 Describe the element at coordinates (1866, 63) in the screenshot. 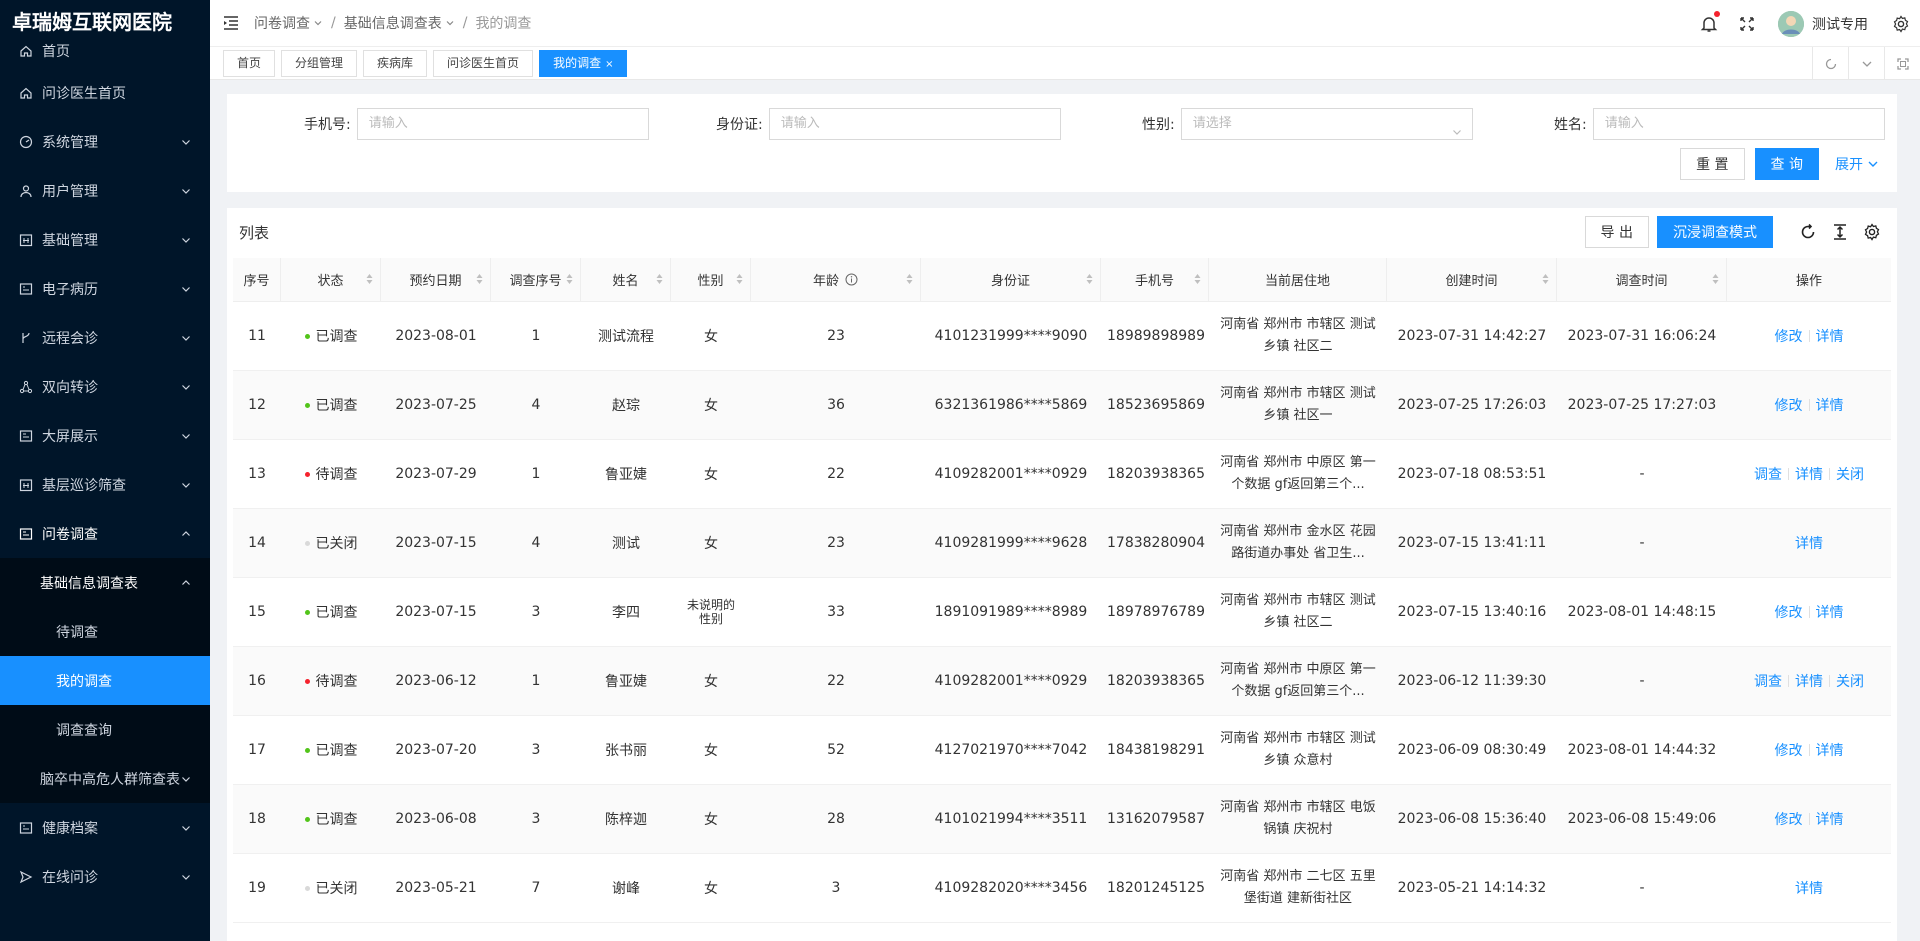

I see `tab-menu-chevron-icon` at that location.